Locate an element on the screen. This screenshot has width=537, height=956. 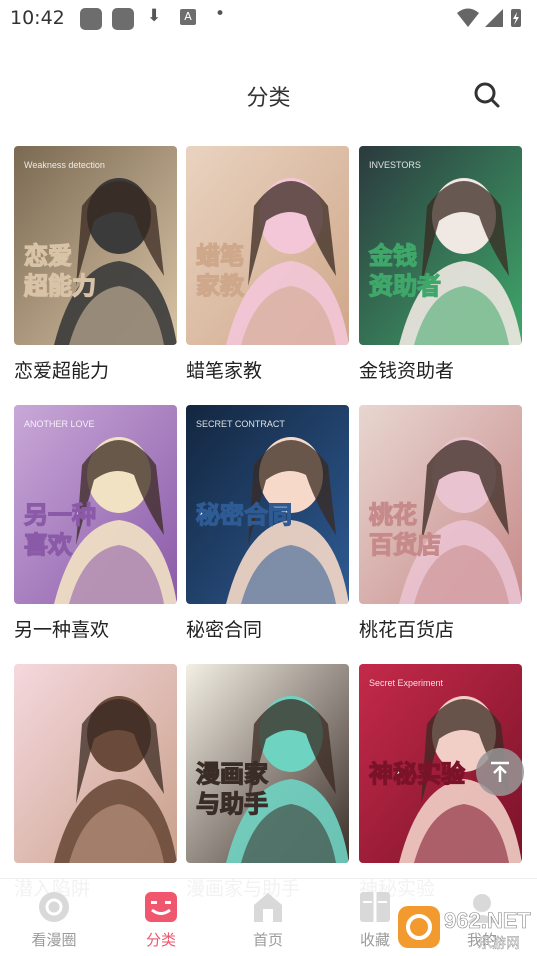
comic-cover: INVESTORS 金钱 资助者 is located at coordinates (440, 245).